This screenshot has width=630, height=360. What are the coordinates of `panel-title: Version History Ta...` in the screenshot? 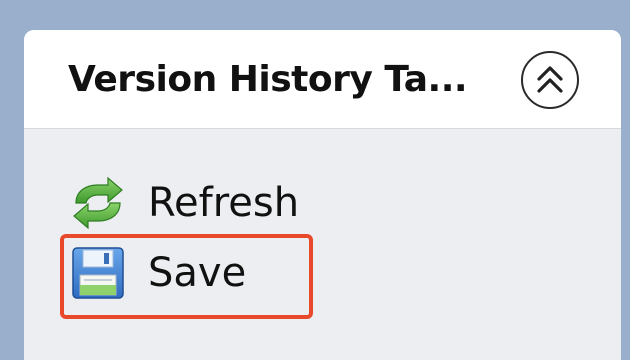 It's located at (268, 79).